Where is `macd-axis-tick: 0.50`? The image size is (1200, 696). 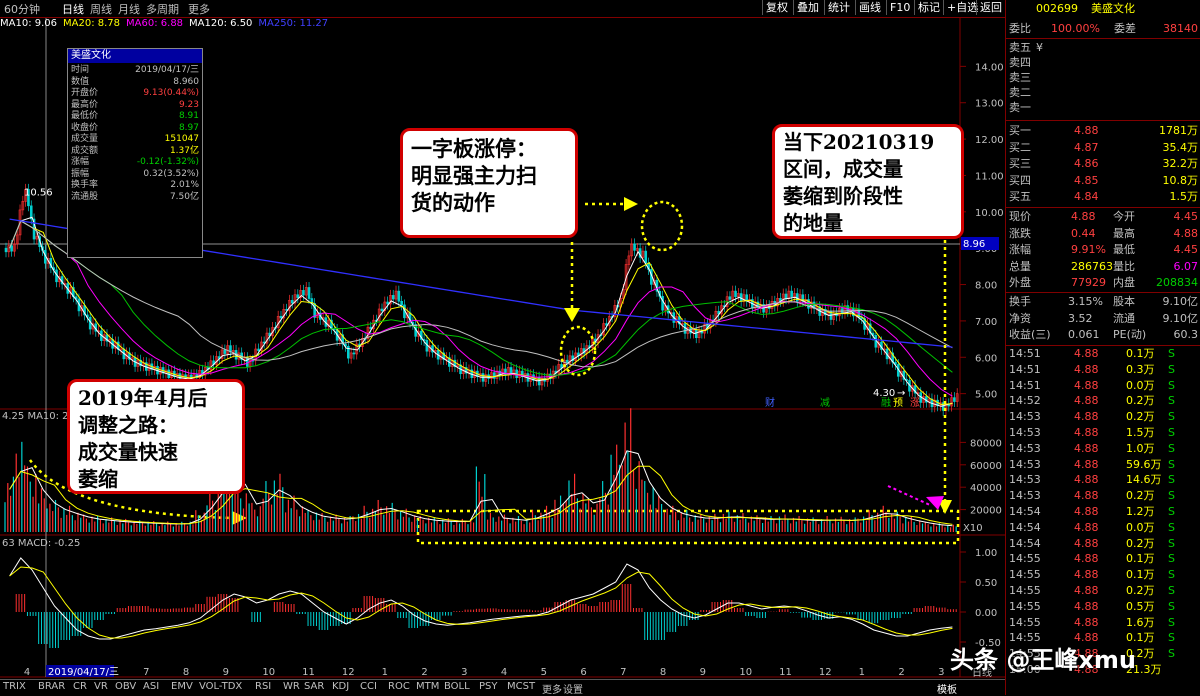 macd-axis-tick: 0.50 is located at coordinates (986, 583).